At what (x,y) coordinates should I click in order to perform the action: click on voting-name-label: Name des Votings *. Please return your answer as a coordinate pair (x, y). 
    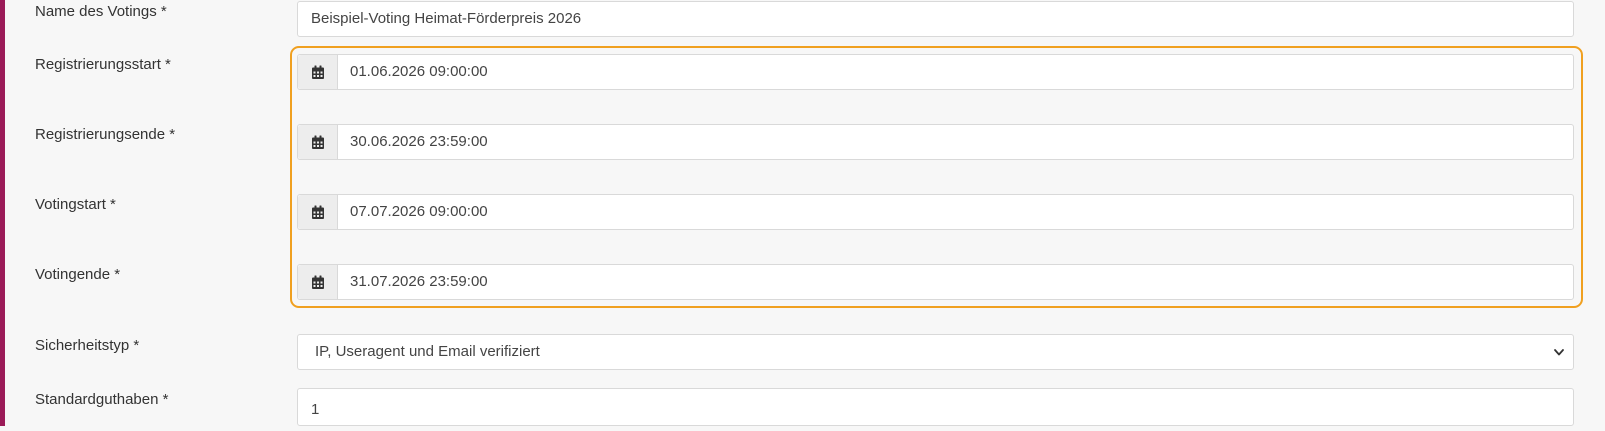
    Looking at the image, I should click on (101, 11).